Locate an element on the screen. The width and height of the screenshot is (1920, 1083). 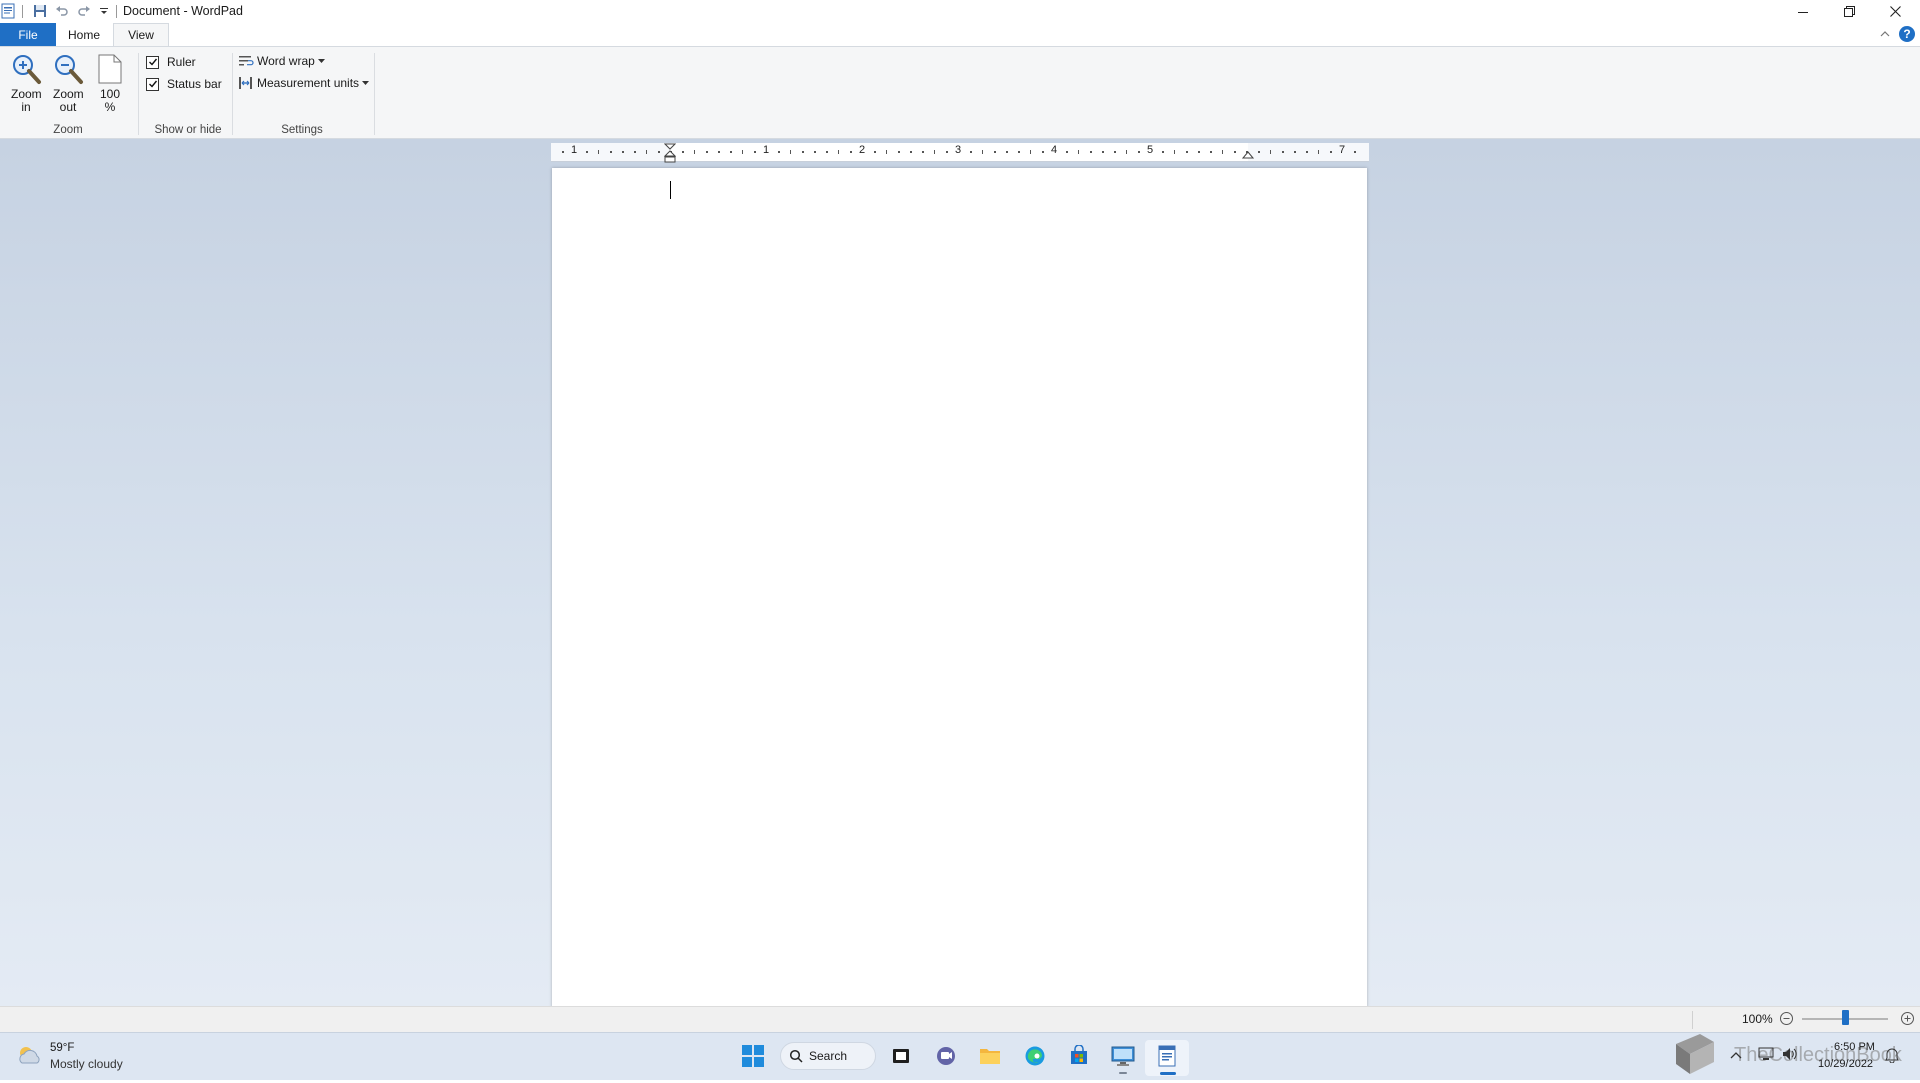
file-explorer-icon is located at coordinates (990, 1056).